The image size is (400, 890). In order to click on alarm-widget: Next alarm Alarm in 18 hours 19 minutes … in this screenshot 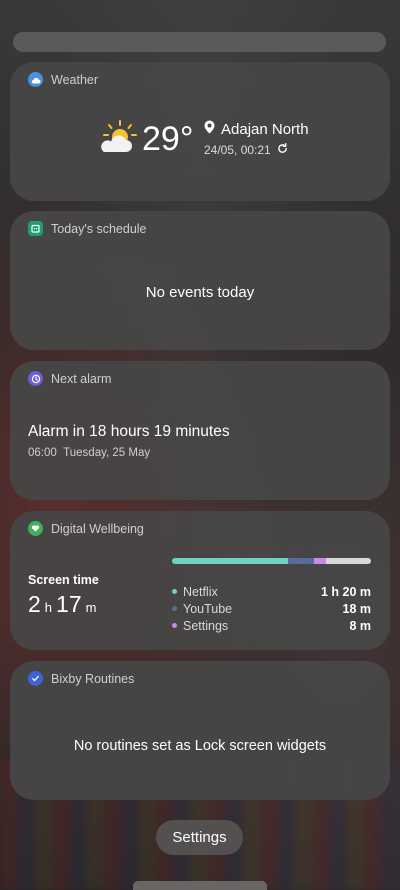, I will do `click(200, 430)`.